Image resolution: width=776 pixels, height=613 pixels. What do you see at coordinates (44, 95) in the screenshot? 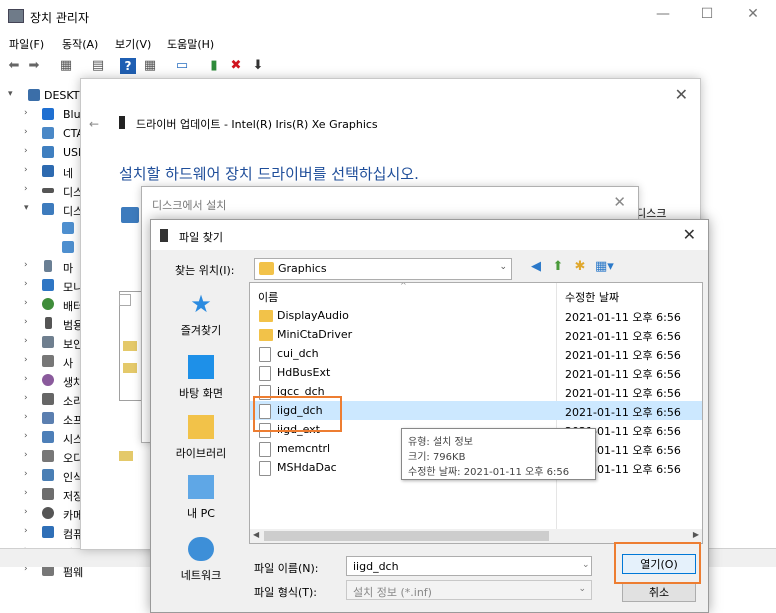
I see `tree-item-root: ▾ DESKTO` at bounding box center [44, 95].